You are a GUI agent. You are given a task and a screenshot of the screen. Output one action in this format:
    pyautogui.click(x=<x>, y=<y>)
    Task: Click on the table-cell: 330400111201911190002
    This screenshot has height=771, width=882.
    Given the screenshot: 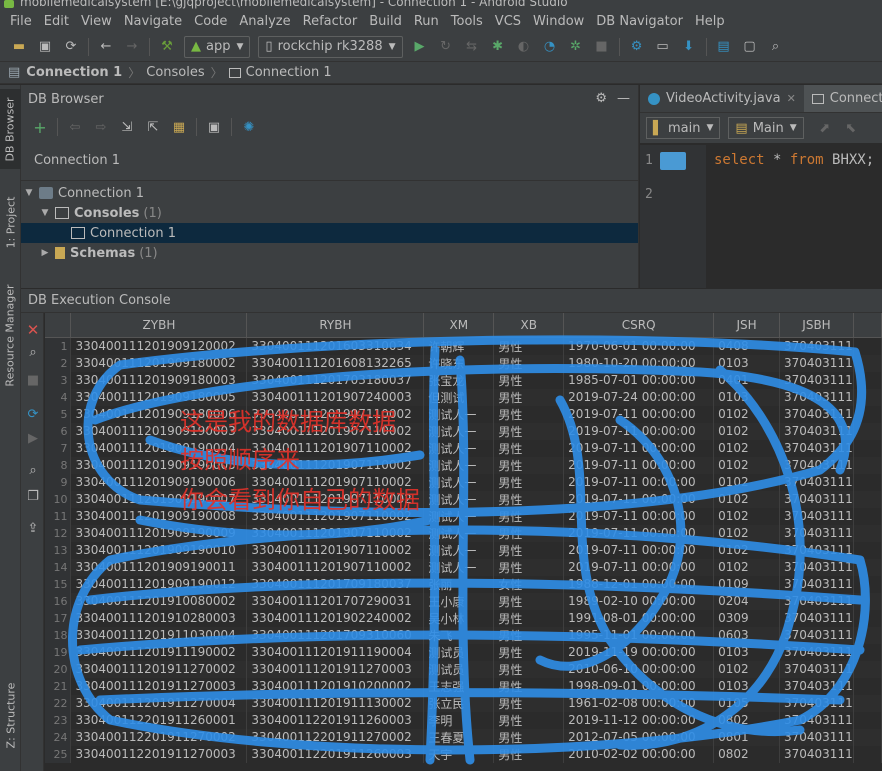 What is the action you would take?
    pyautogui.click(x=159, y=652)
    